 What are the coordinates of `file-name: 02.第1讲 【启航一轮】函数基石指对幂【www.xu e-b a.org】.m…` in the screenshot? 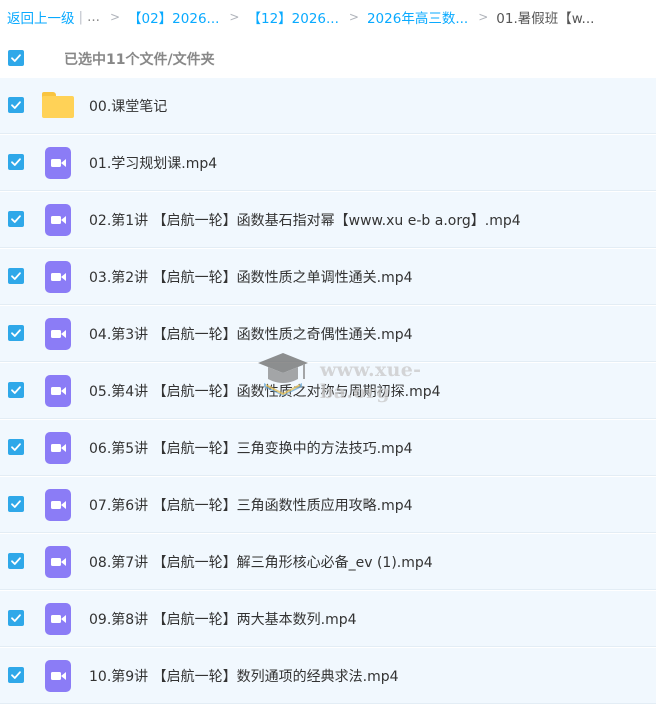 It's located at (305, 220).